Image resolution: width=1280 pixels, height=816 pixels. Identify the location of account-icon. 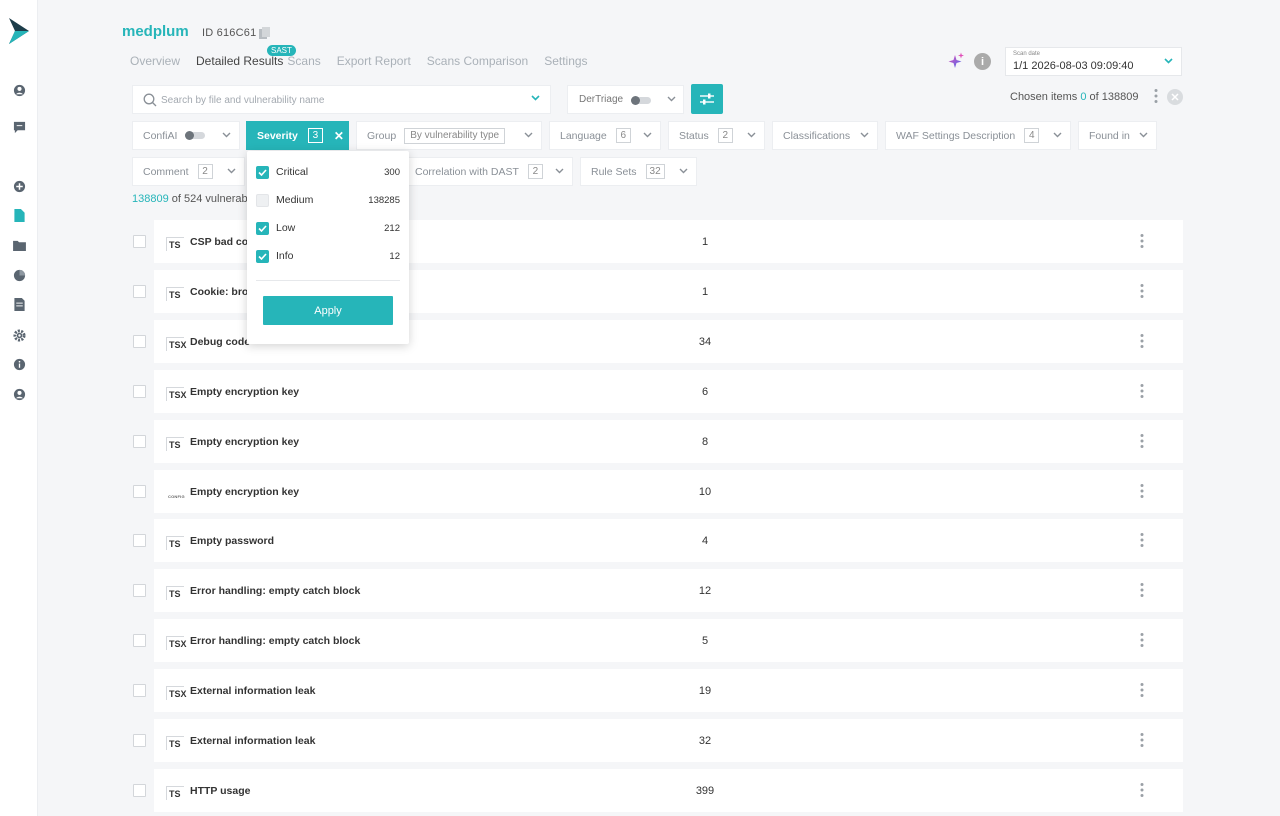
(19, 394).